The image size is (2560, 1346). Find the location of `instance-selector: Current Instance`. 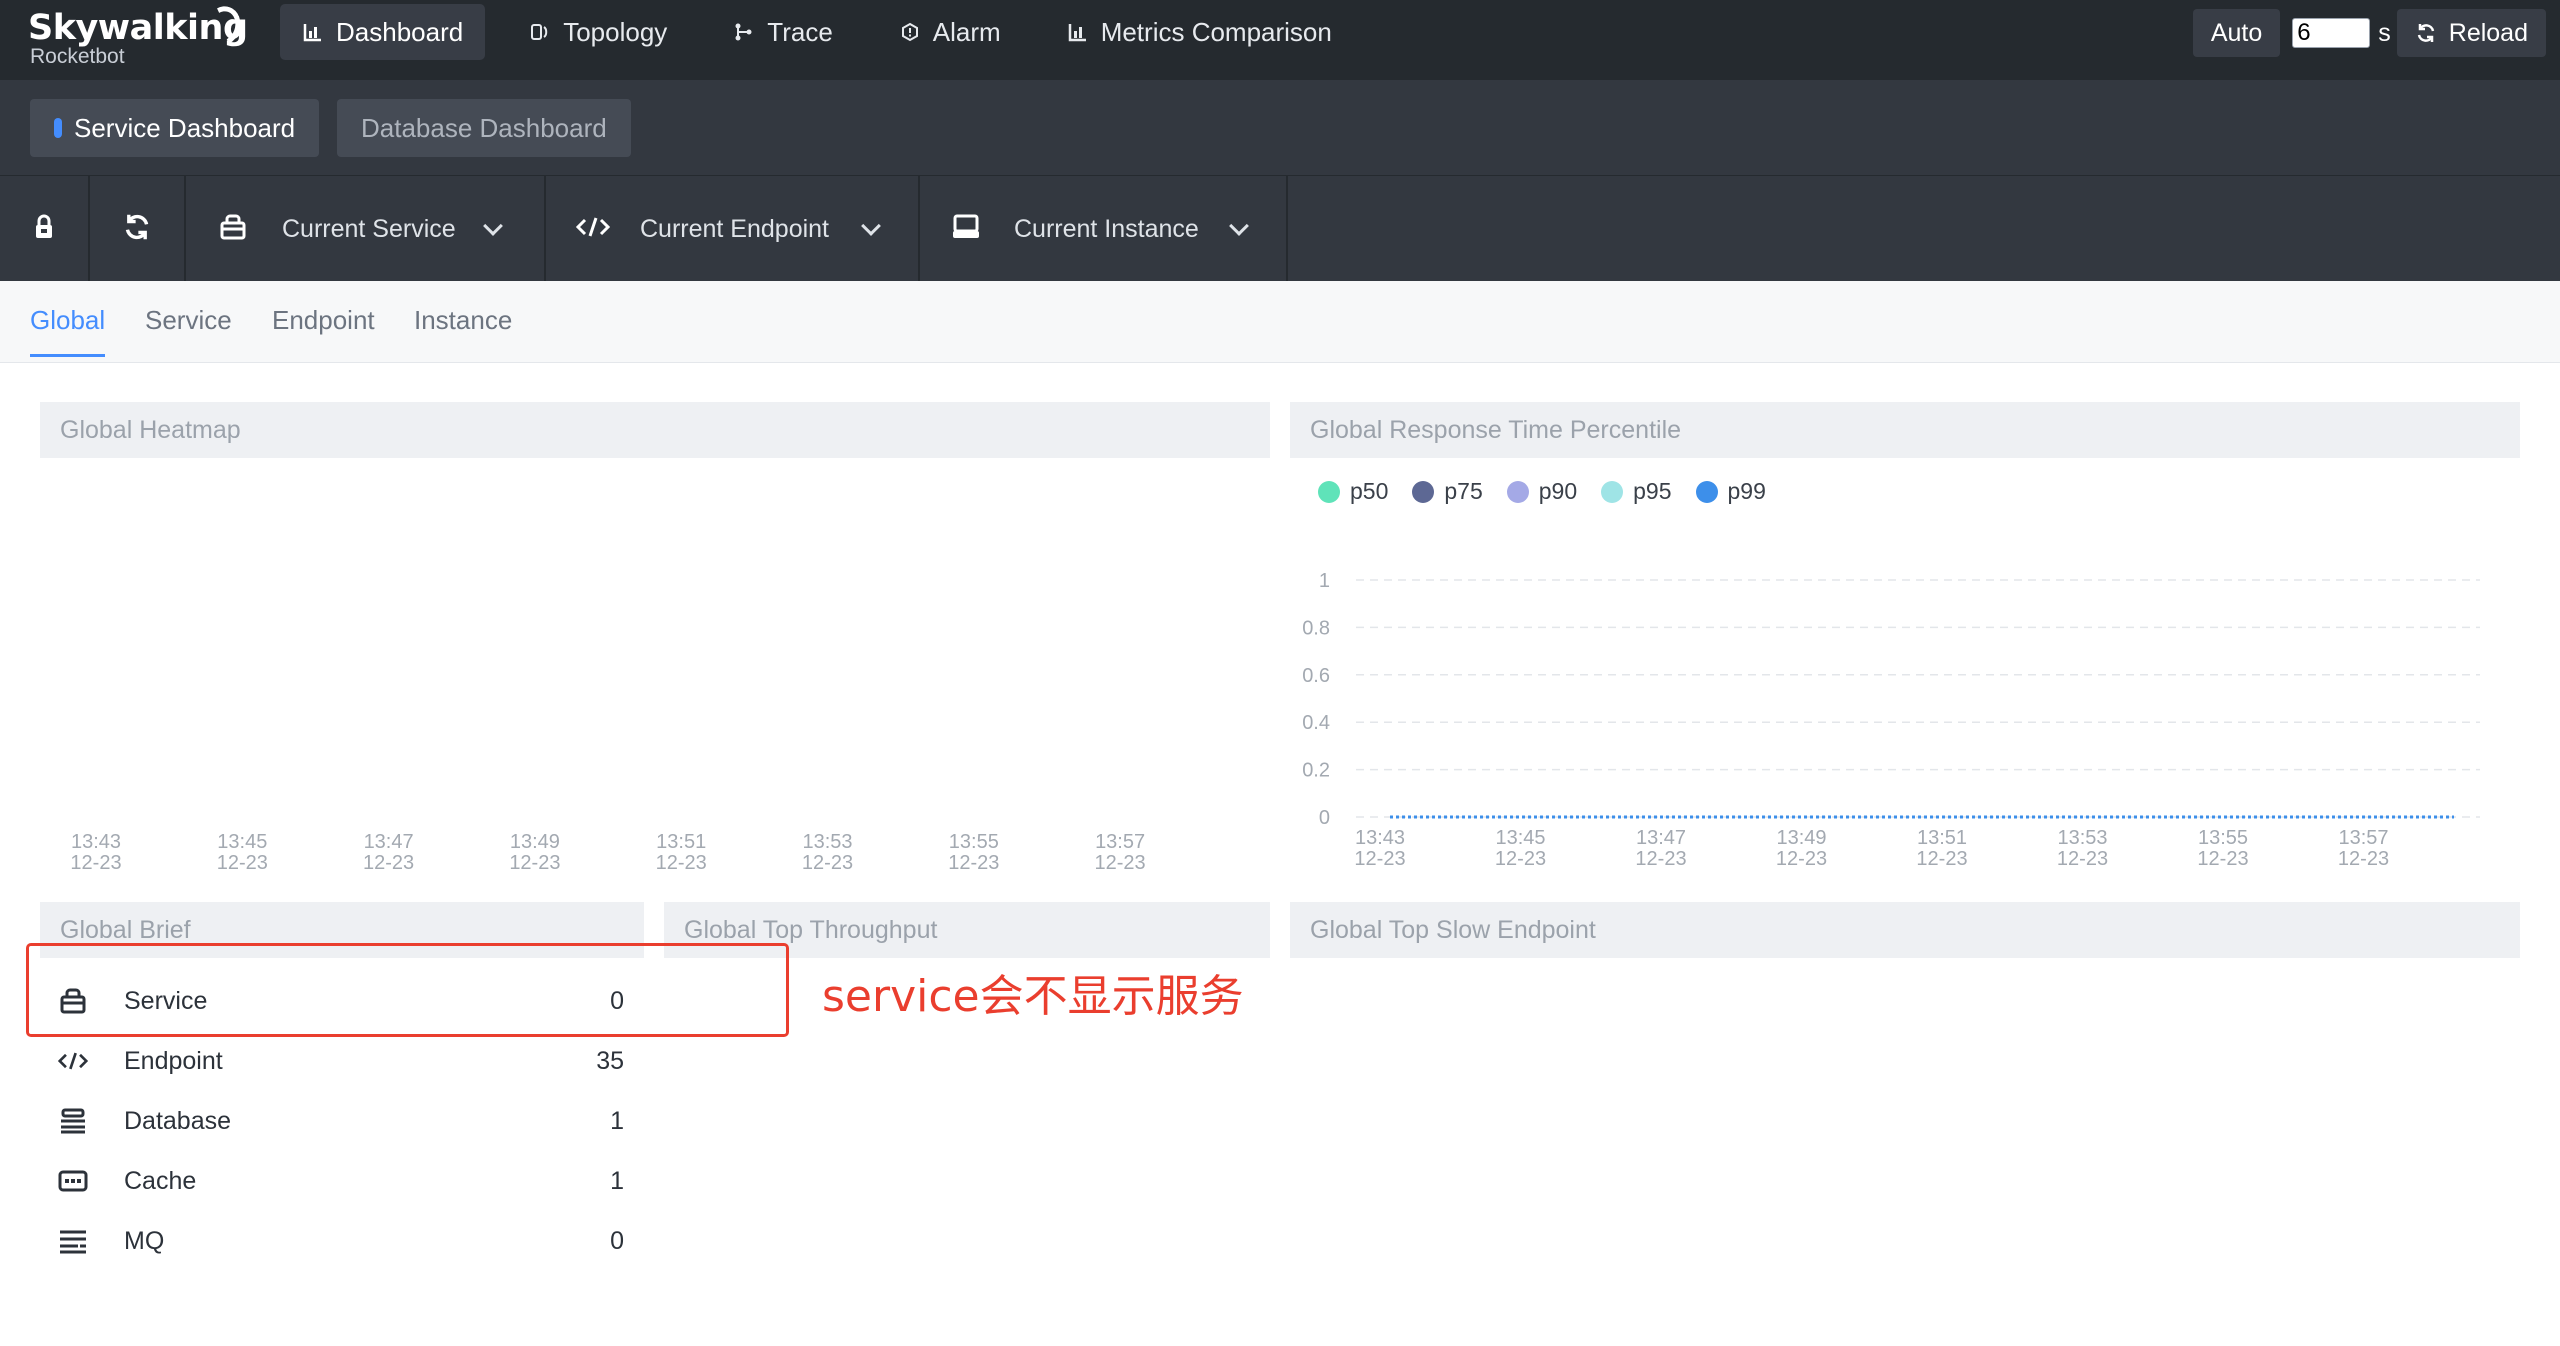

instance-selector: Current Instance is located at coordinates (1104, 229).